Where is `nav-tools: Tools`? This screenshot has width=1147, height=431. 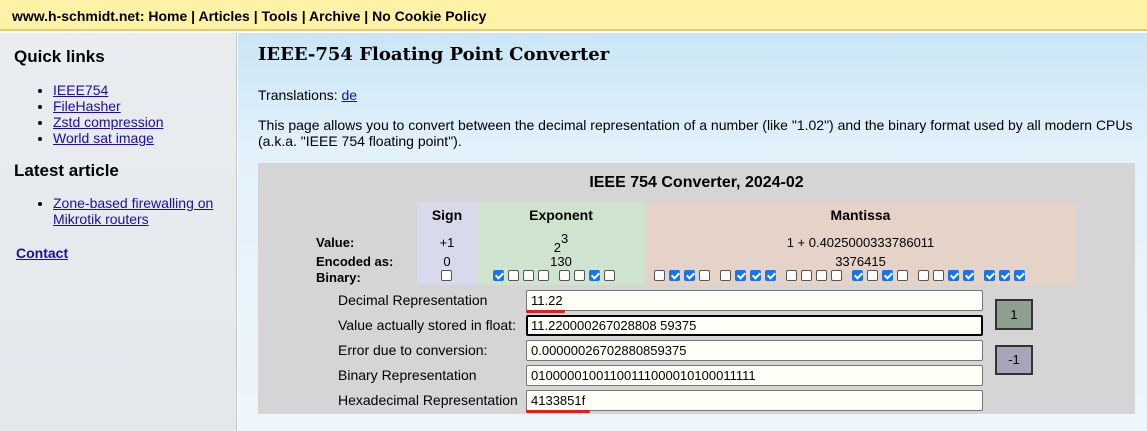 nav-tools: Tools is located at coordinates (280, 16).